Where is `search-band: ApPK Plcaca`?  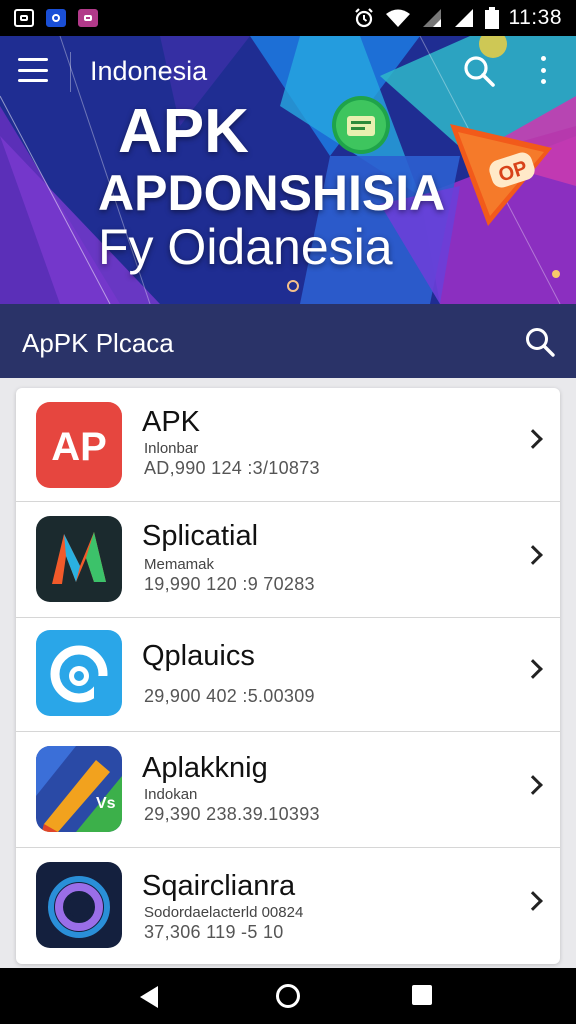
search-band: ApPK Plcaca is located at coordinates (288, 341).